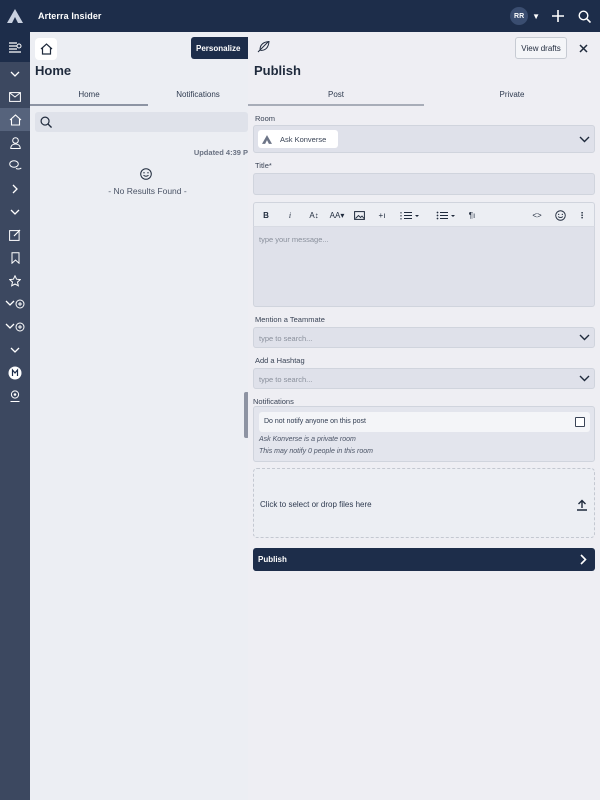 The image size is (600, 800). I want to click on home-nav-icon, so click(15, 119).